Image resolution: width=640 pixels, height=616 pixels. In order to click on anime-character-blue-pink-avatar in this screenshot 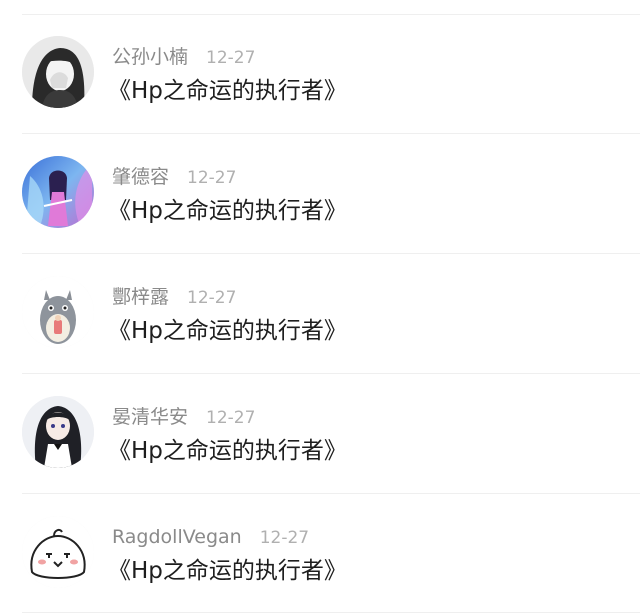, I will do `click(58, 192)`.